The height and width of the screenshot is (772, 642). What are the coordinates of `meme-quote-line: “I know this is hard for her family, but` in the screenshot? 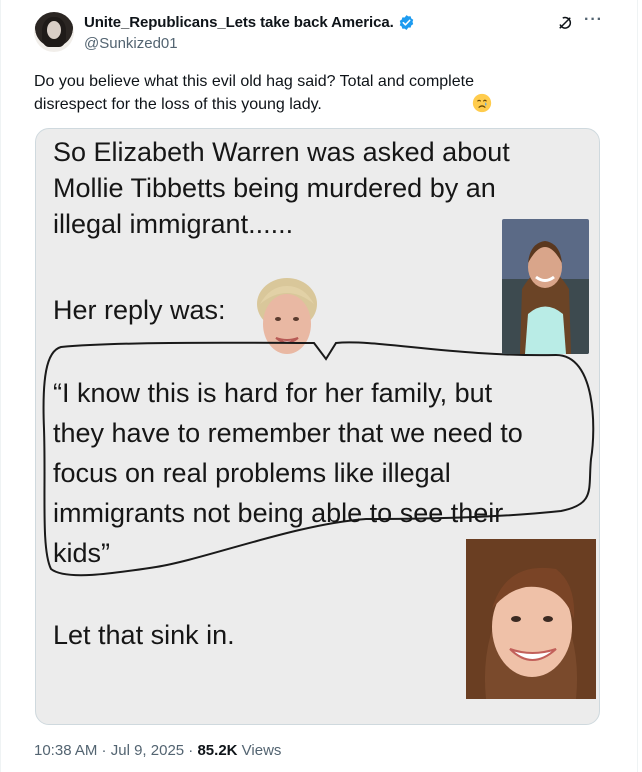 It's located at (273, 393).